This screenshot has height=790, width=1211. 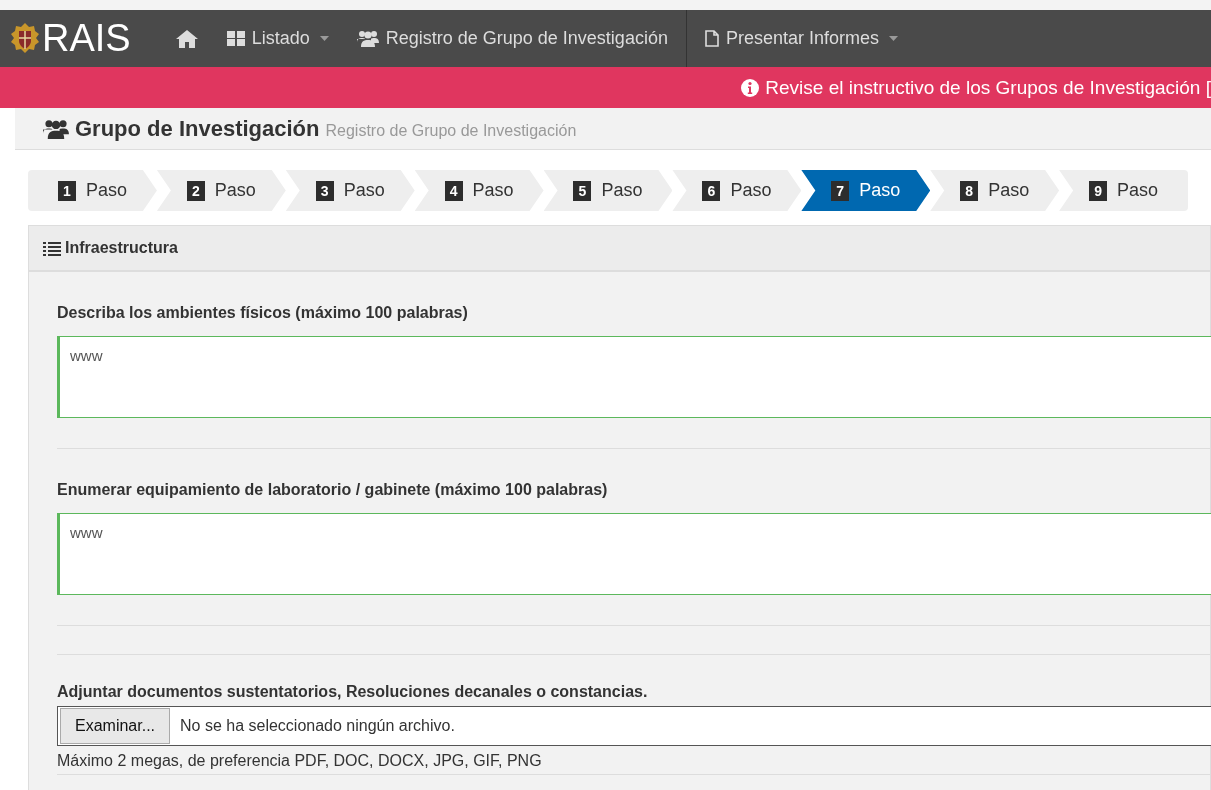 I want to click on help-text: Máximo 2 megas, de preferencia PDF, DOC, DOCX, JPG, GIF, PNG, so click(x=633, y=763).